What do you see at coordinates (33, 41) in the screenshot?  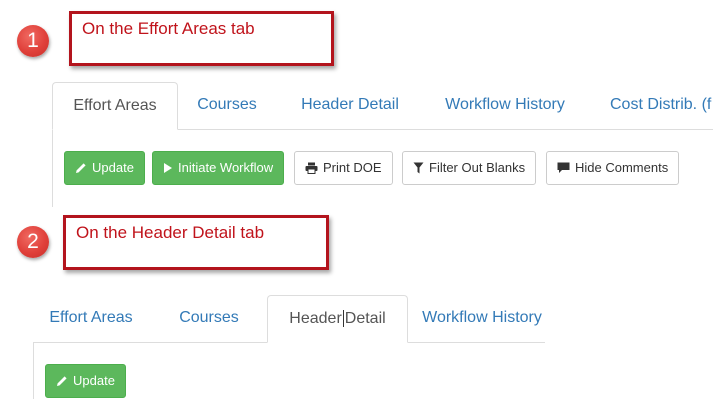 I see `step-1-badge: 1` at bounding box center [33, 41].